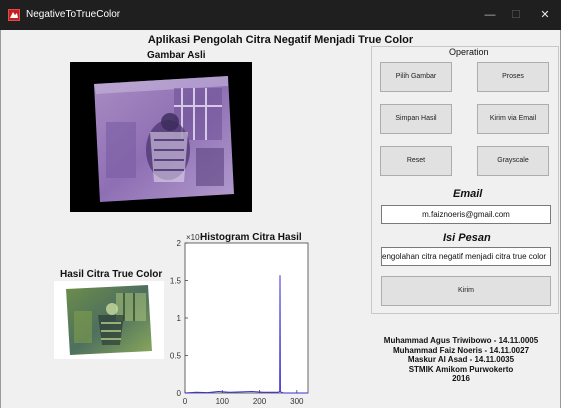  What do you see at coordinates (513, 77) in the screenshot?
I see `proses-button: Proses` at bounding box center [513, 77].